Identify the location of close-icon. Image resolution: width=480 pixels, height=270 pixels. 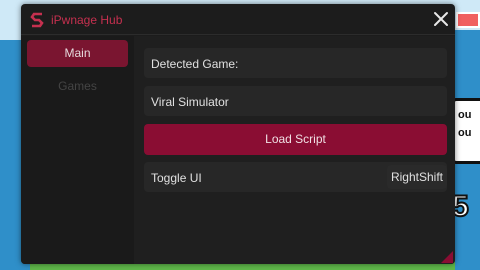
(441, 19).